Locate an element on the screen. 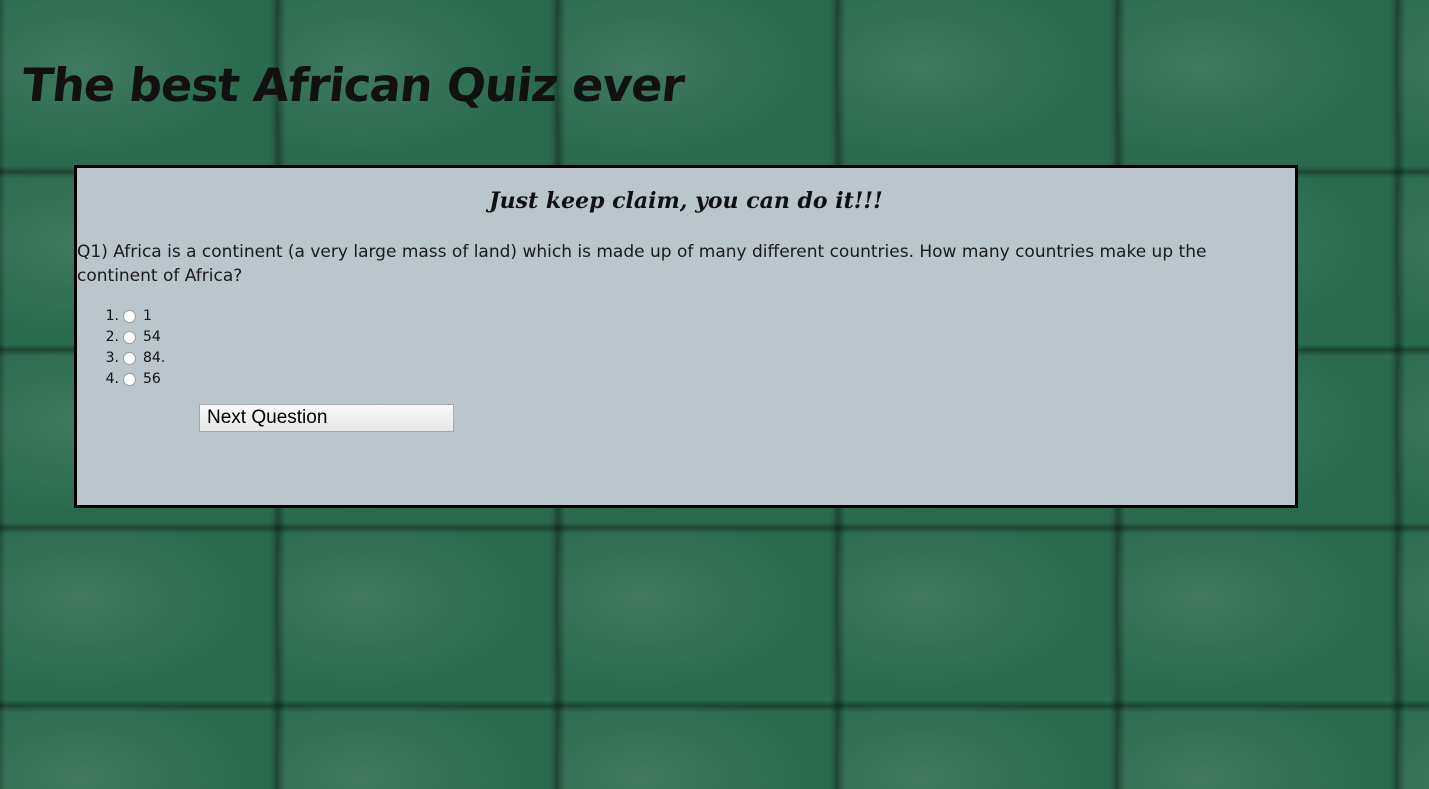 This screenshot has height=789, width=1429. option-number: 1. is located at coordinates (112, 315).